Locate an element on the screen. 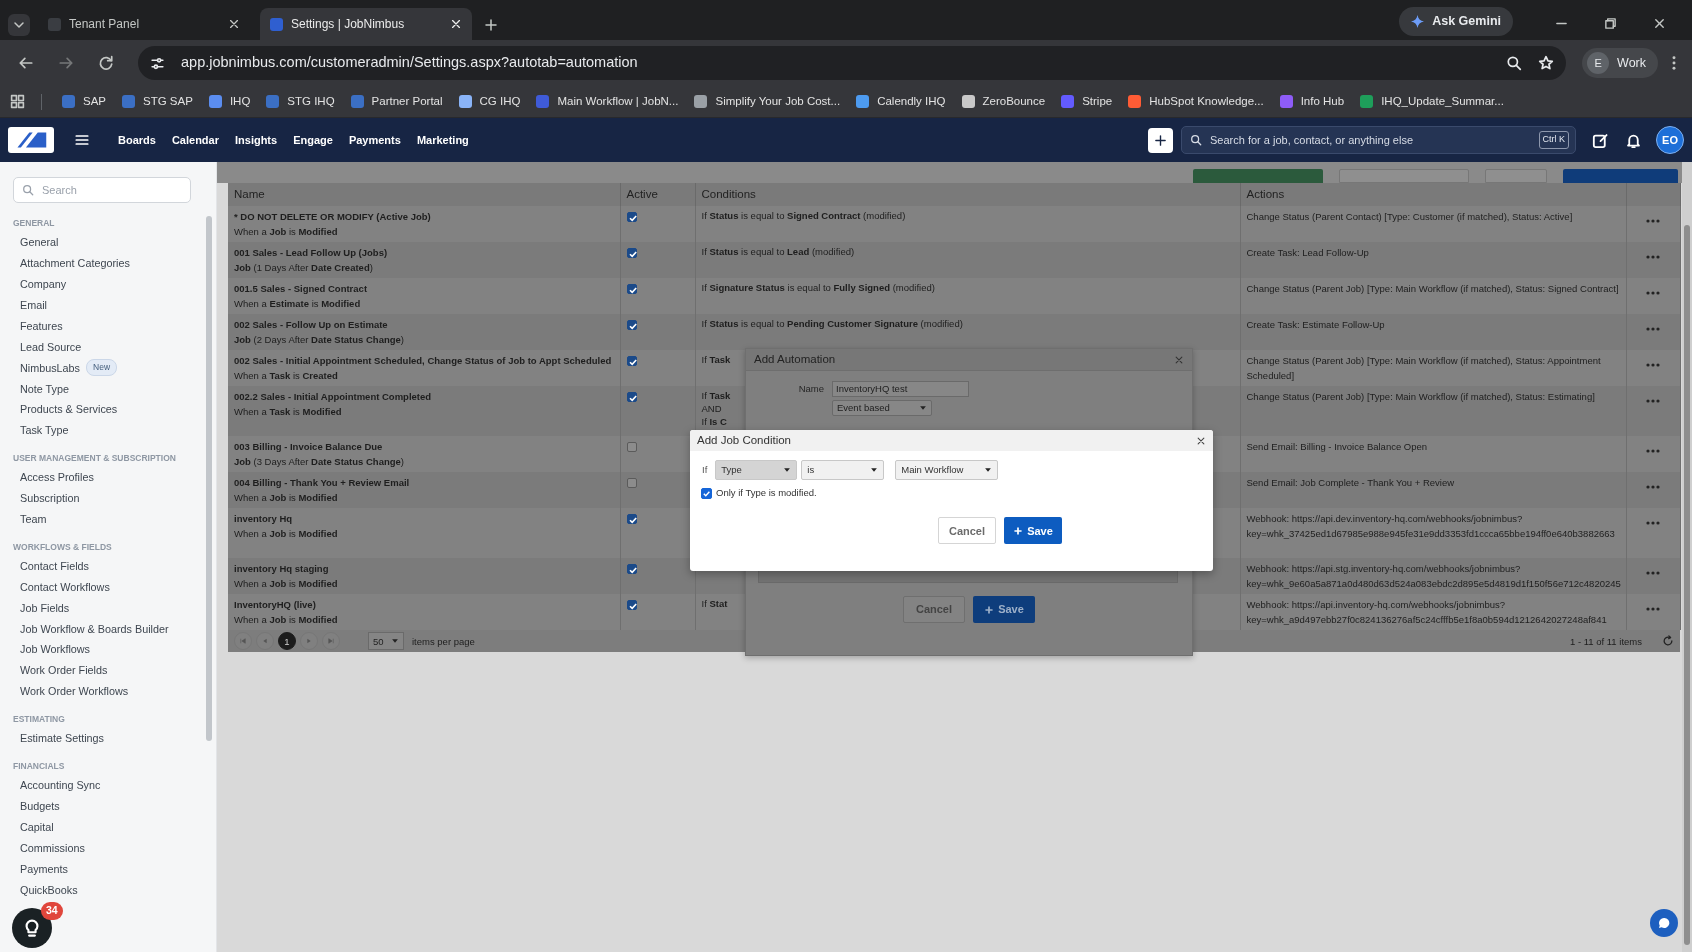  nav-link: Insights is located at coordinates (256, 140).